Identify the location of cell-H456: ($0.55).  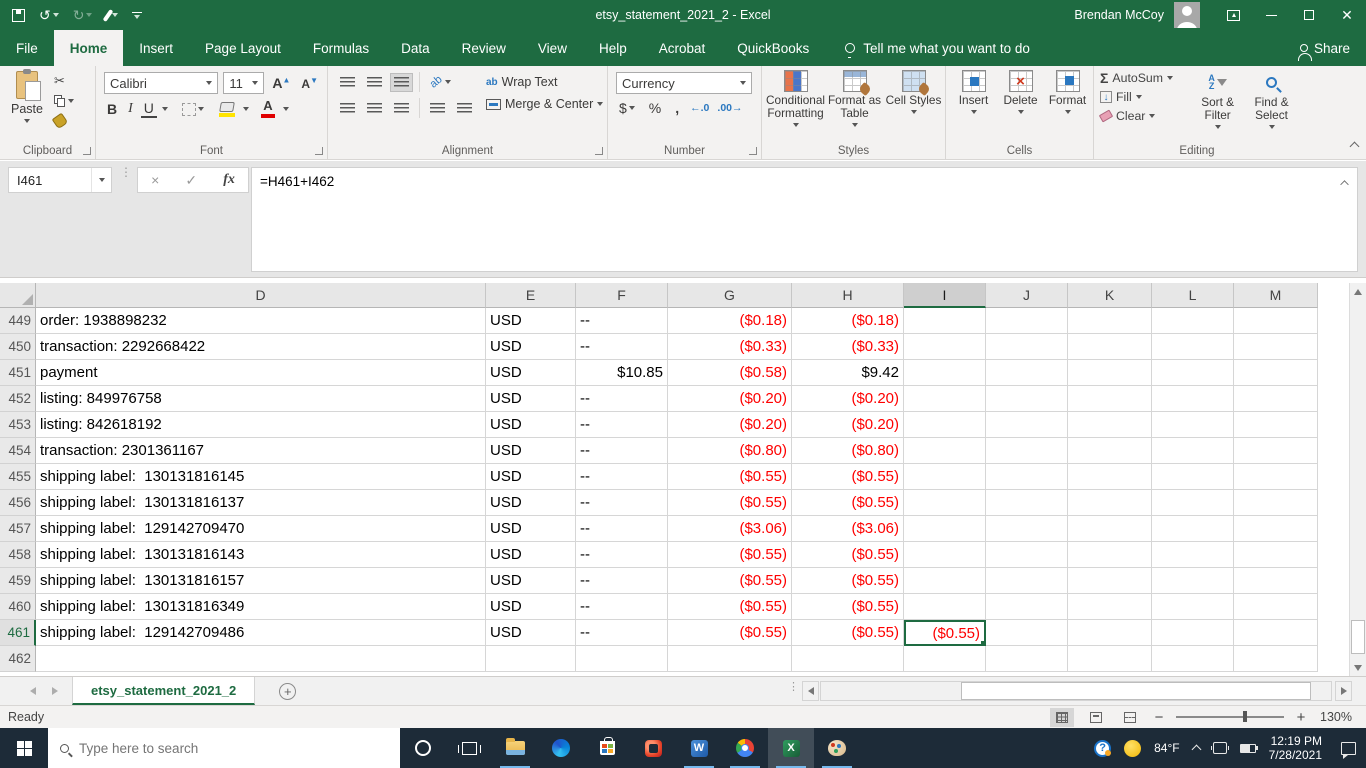
(848, 503).